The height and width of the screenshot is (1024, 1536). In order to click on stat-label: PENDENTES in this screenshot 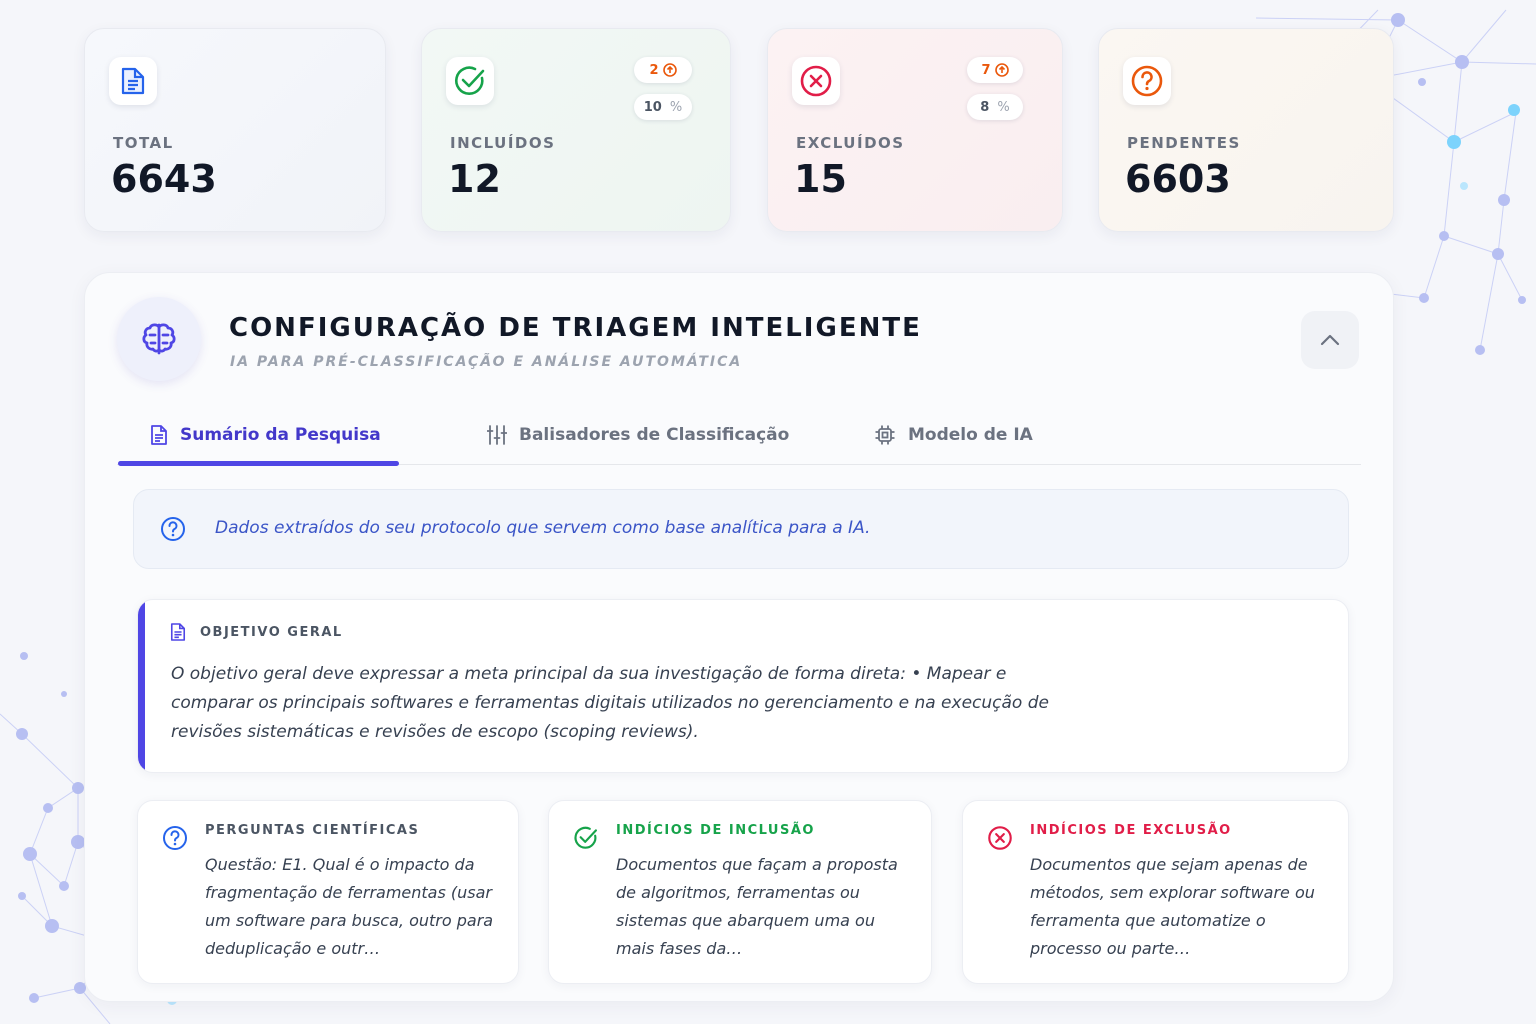, I will do `click(1184, 143)`.